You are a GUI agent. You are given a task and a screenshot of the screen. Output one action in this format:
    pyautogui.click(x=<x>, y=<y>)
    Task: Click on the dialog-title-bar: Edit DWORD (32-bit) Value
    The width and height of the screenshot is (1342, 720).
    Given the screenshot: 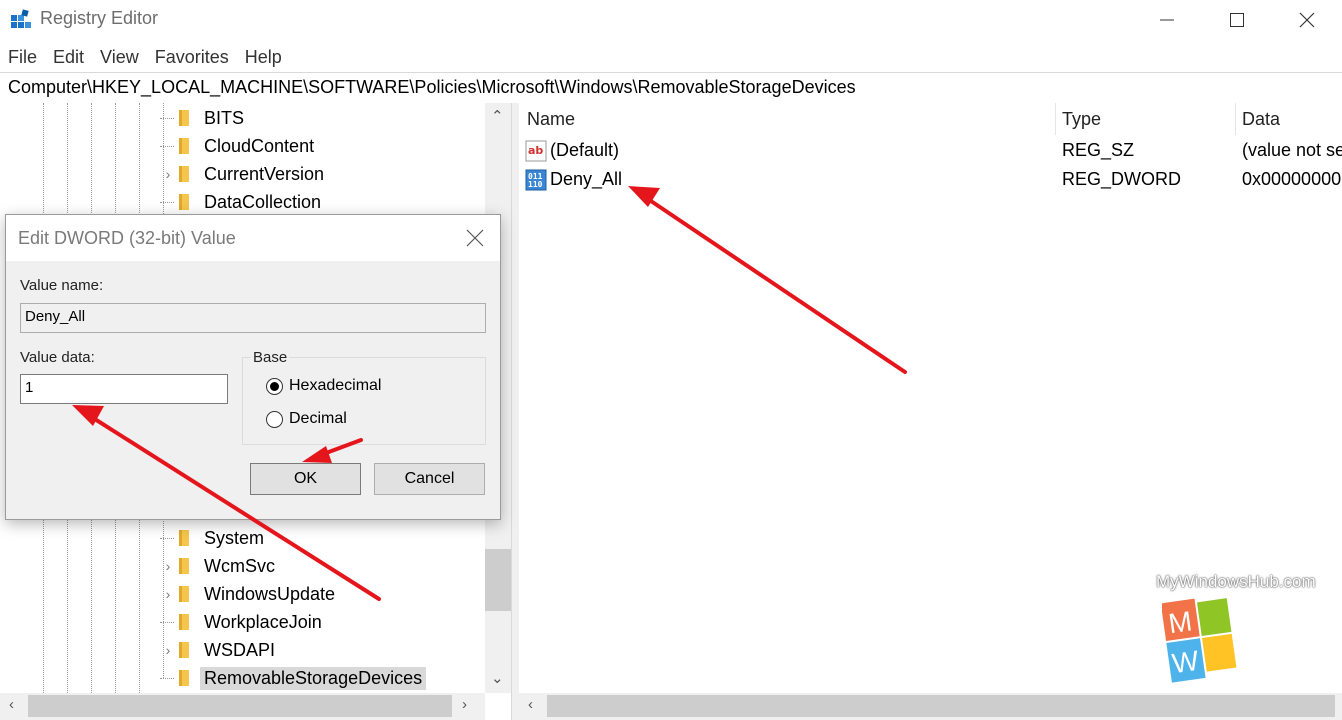 What is the action you would take?
    pyautogui.click(x=253, y=238)
    